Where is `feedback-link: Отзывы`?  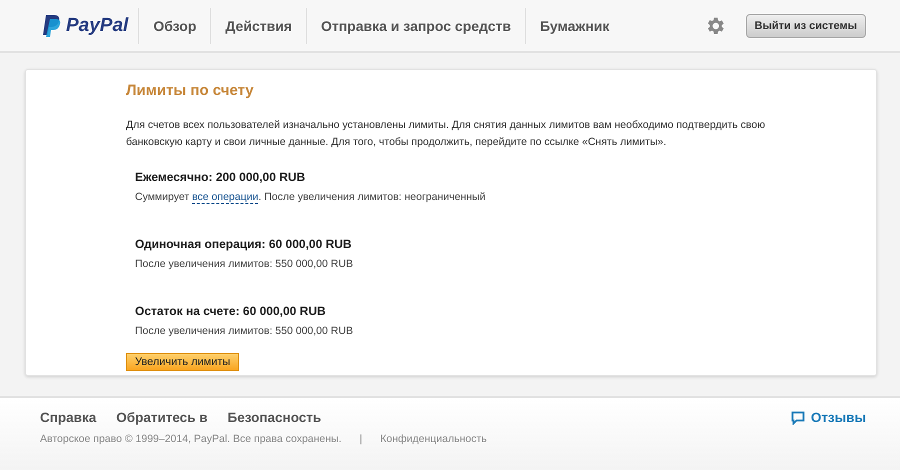
feedback-link: Отзывы is located at coordinates (828, 417).